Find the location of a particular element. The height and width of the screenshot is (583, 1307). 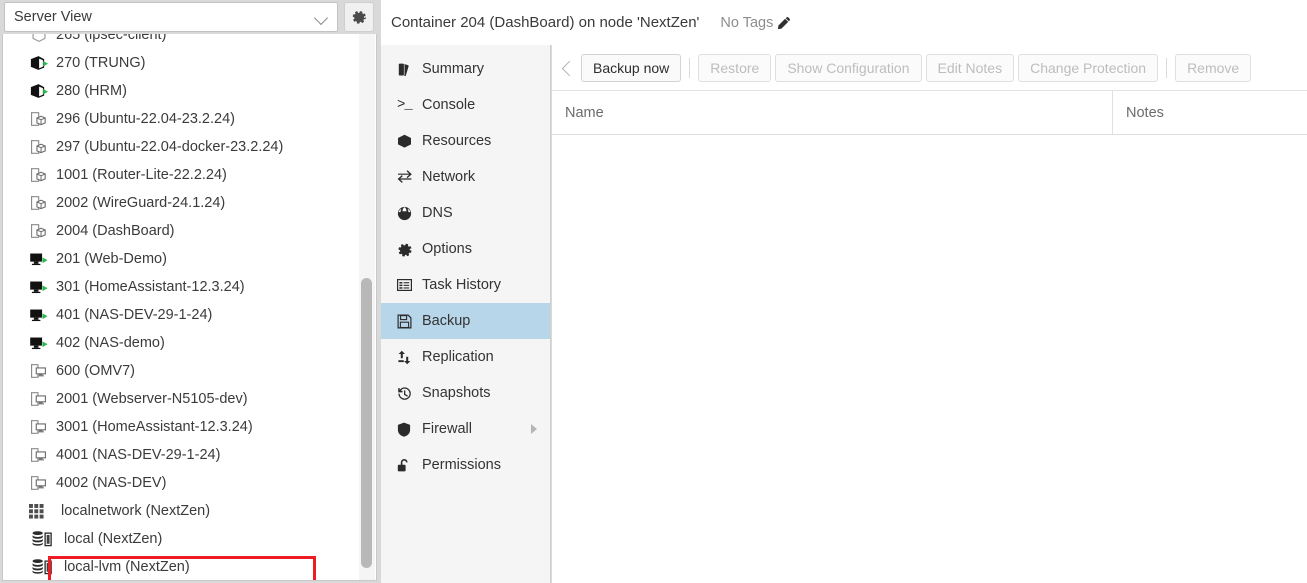

resource-tree-scrollbar is located at coordinates (367, 307).